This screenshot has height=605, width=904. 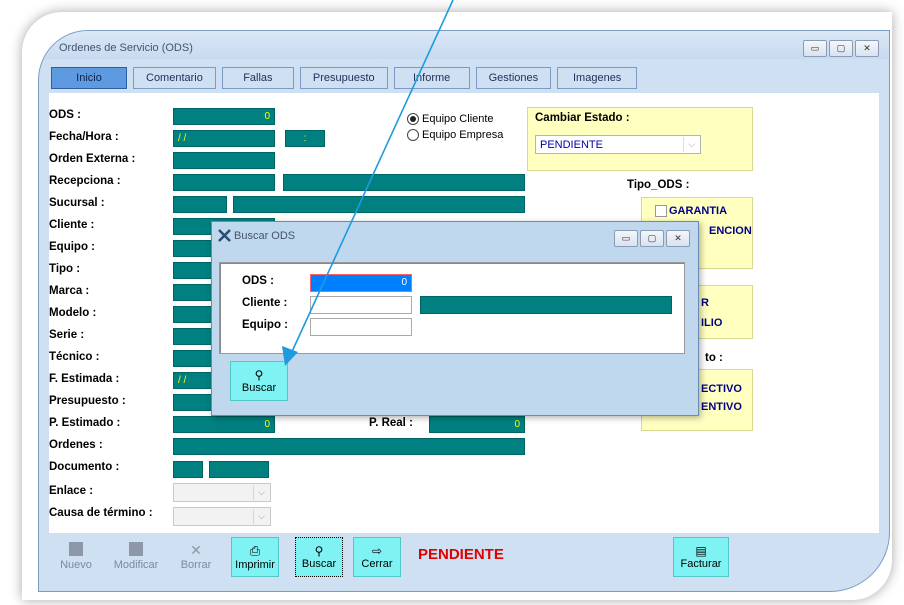 I want to click on document-icon: ▤, so click(x=701, y=551).